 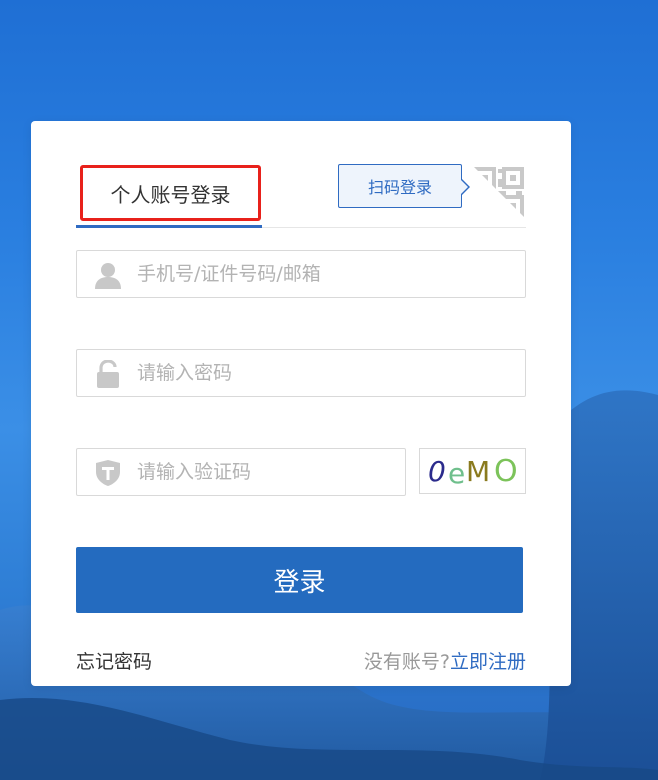 What do you see at coordinates (478, 471) in the screenshot?
I see `svg-text: M` at bounding box center [478, 471].